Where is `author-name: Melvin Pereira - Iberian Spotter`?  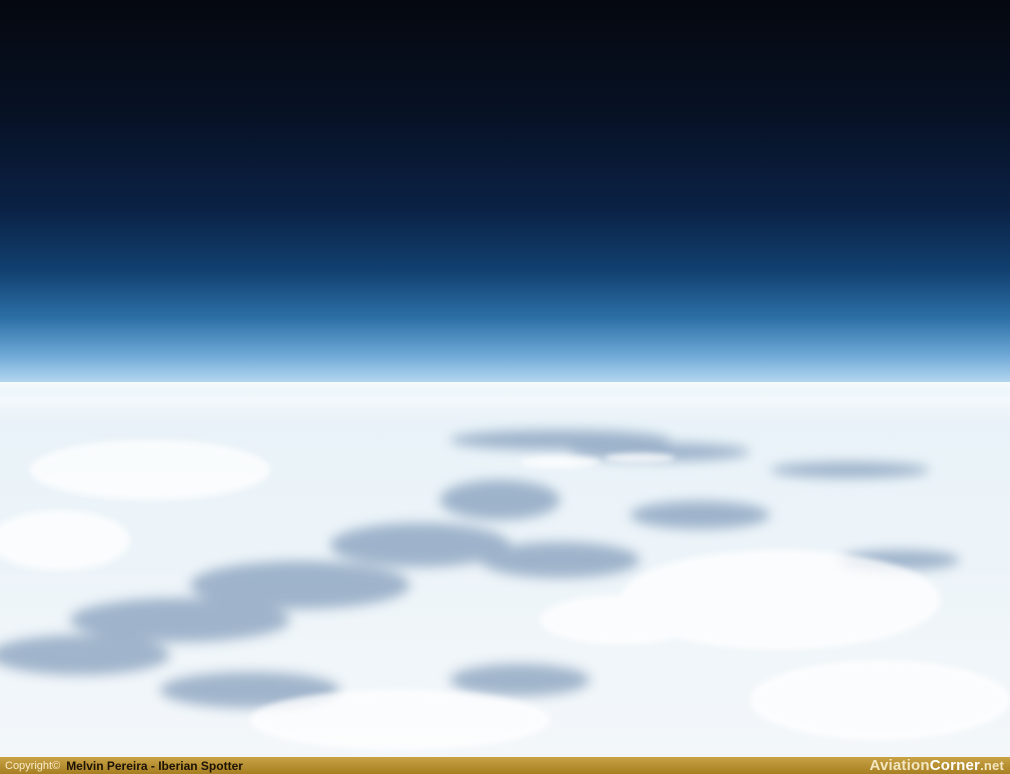
author-name: Melvin Pereira - Iberian Spotter is located at coordinates (154, 765).